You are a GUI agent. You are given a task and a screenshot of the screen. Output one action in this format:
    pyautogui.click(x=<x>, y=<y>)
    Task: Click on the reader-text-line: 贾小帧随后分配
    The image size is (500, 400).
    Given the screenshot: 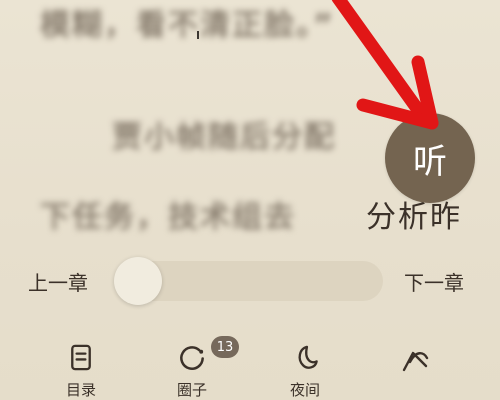 What is the action you would take?
    pyautogui.click(x=224, y=137)
    